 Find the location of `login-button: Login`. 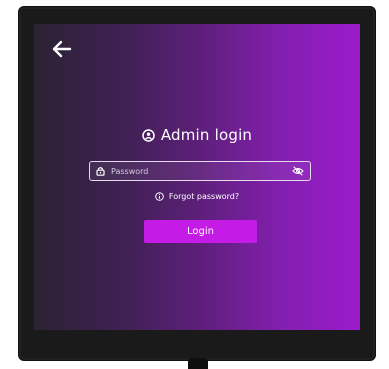

login-button: Login is located at coordinates (200, 231).